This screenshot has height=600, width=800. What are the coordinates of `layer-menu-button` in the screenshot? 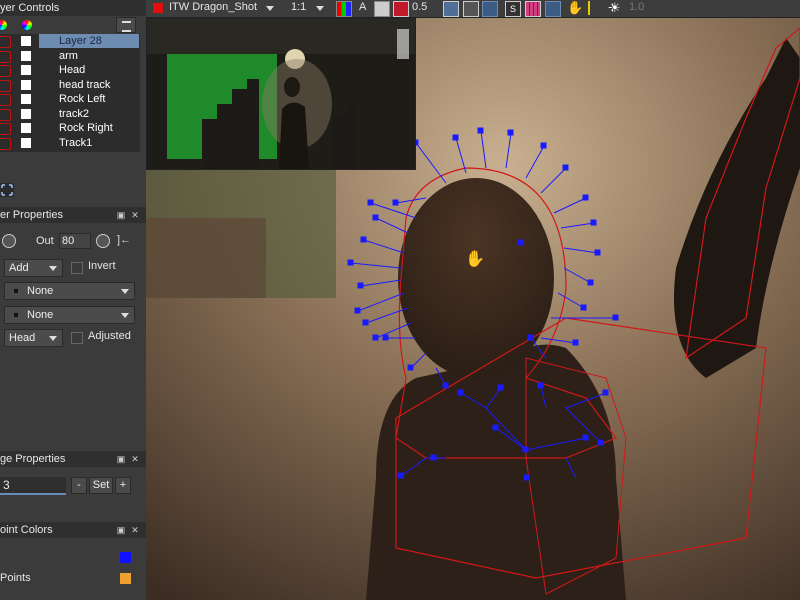 It's located at (126, 25).